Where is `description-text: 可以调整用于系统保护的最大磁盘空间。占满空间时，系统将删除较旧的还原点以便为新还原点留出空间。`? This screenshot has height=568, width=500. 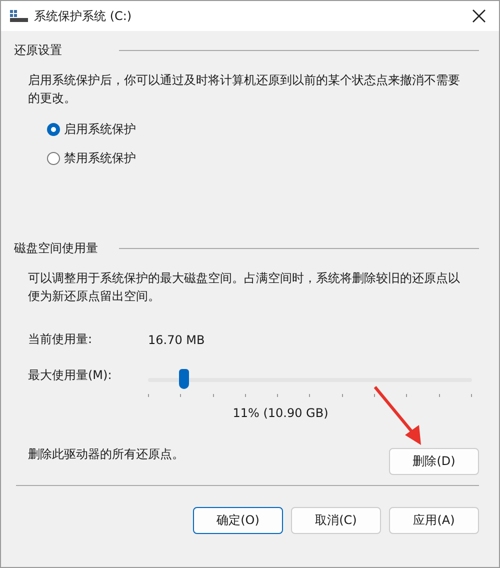
description-text: 可以调整用于系统保护的最大磁盘空间。占满空间时，系统将删除较旧的还原点以便为新还原点留出空间。 is located at coordinates (244, 287).